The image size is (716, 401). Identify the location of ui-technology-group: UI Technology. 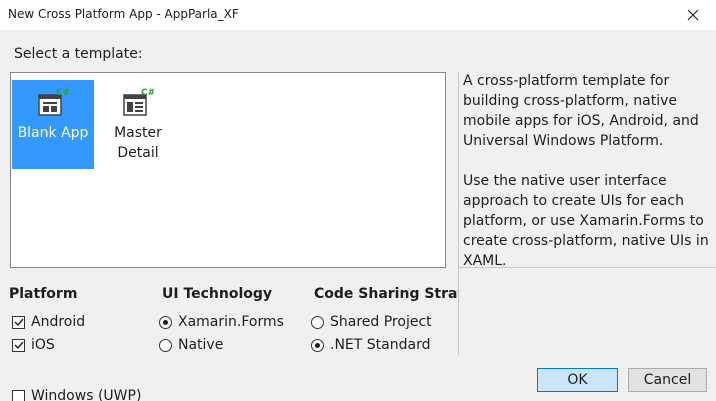
(217, 294).